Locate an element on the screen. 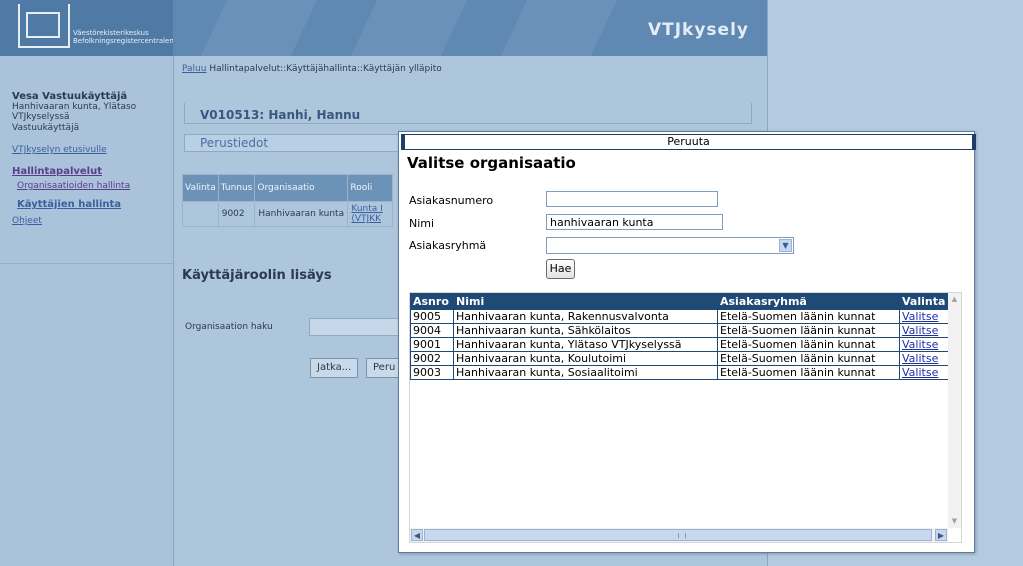 This screenshot has height=566, width=1023. sidebar-item-org-management: Organisaatioiden hallinta is located at coordinates (73, 186).